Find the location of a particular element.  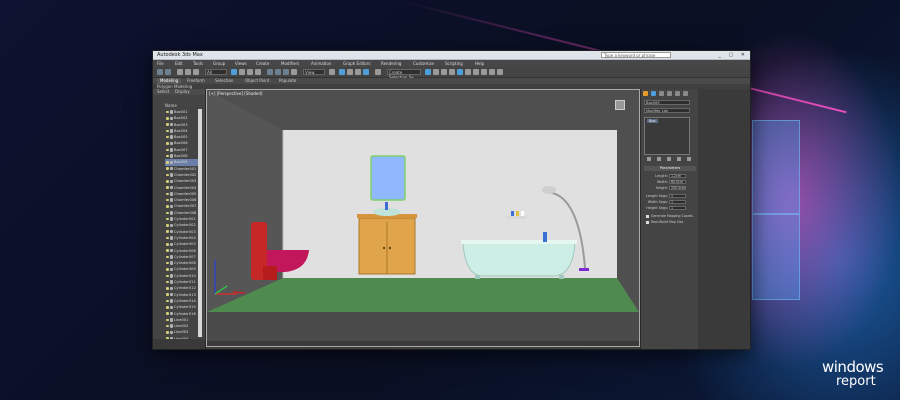

viewcube-icon is located at coordinates (620, 105).